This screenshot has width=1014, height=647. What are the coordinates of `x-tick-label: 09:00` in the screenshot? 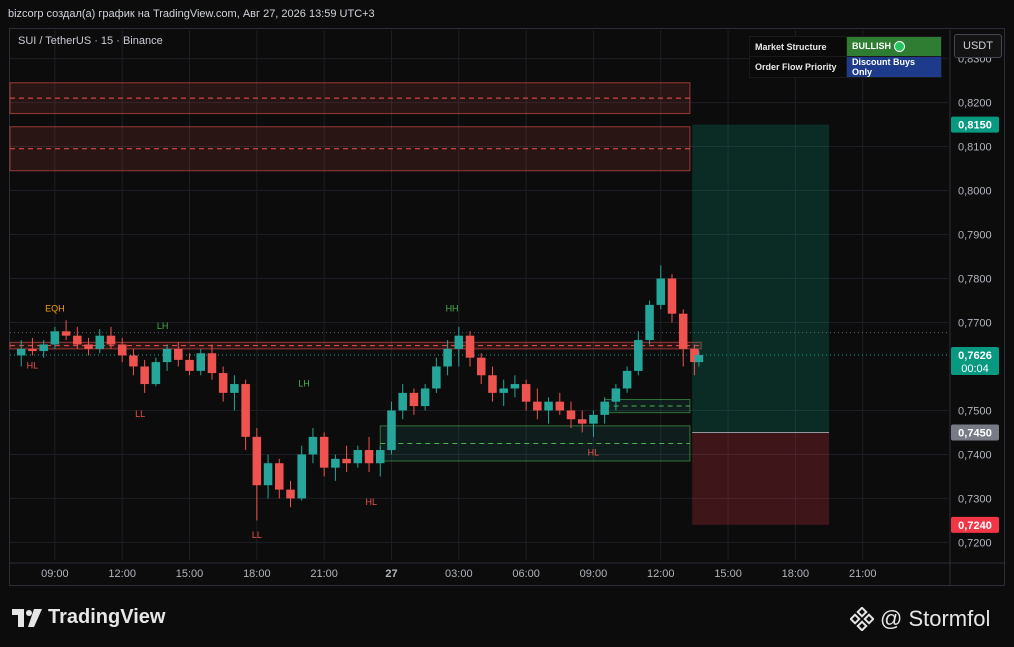 It's located at (594, 574).